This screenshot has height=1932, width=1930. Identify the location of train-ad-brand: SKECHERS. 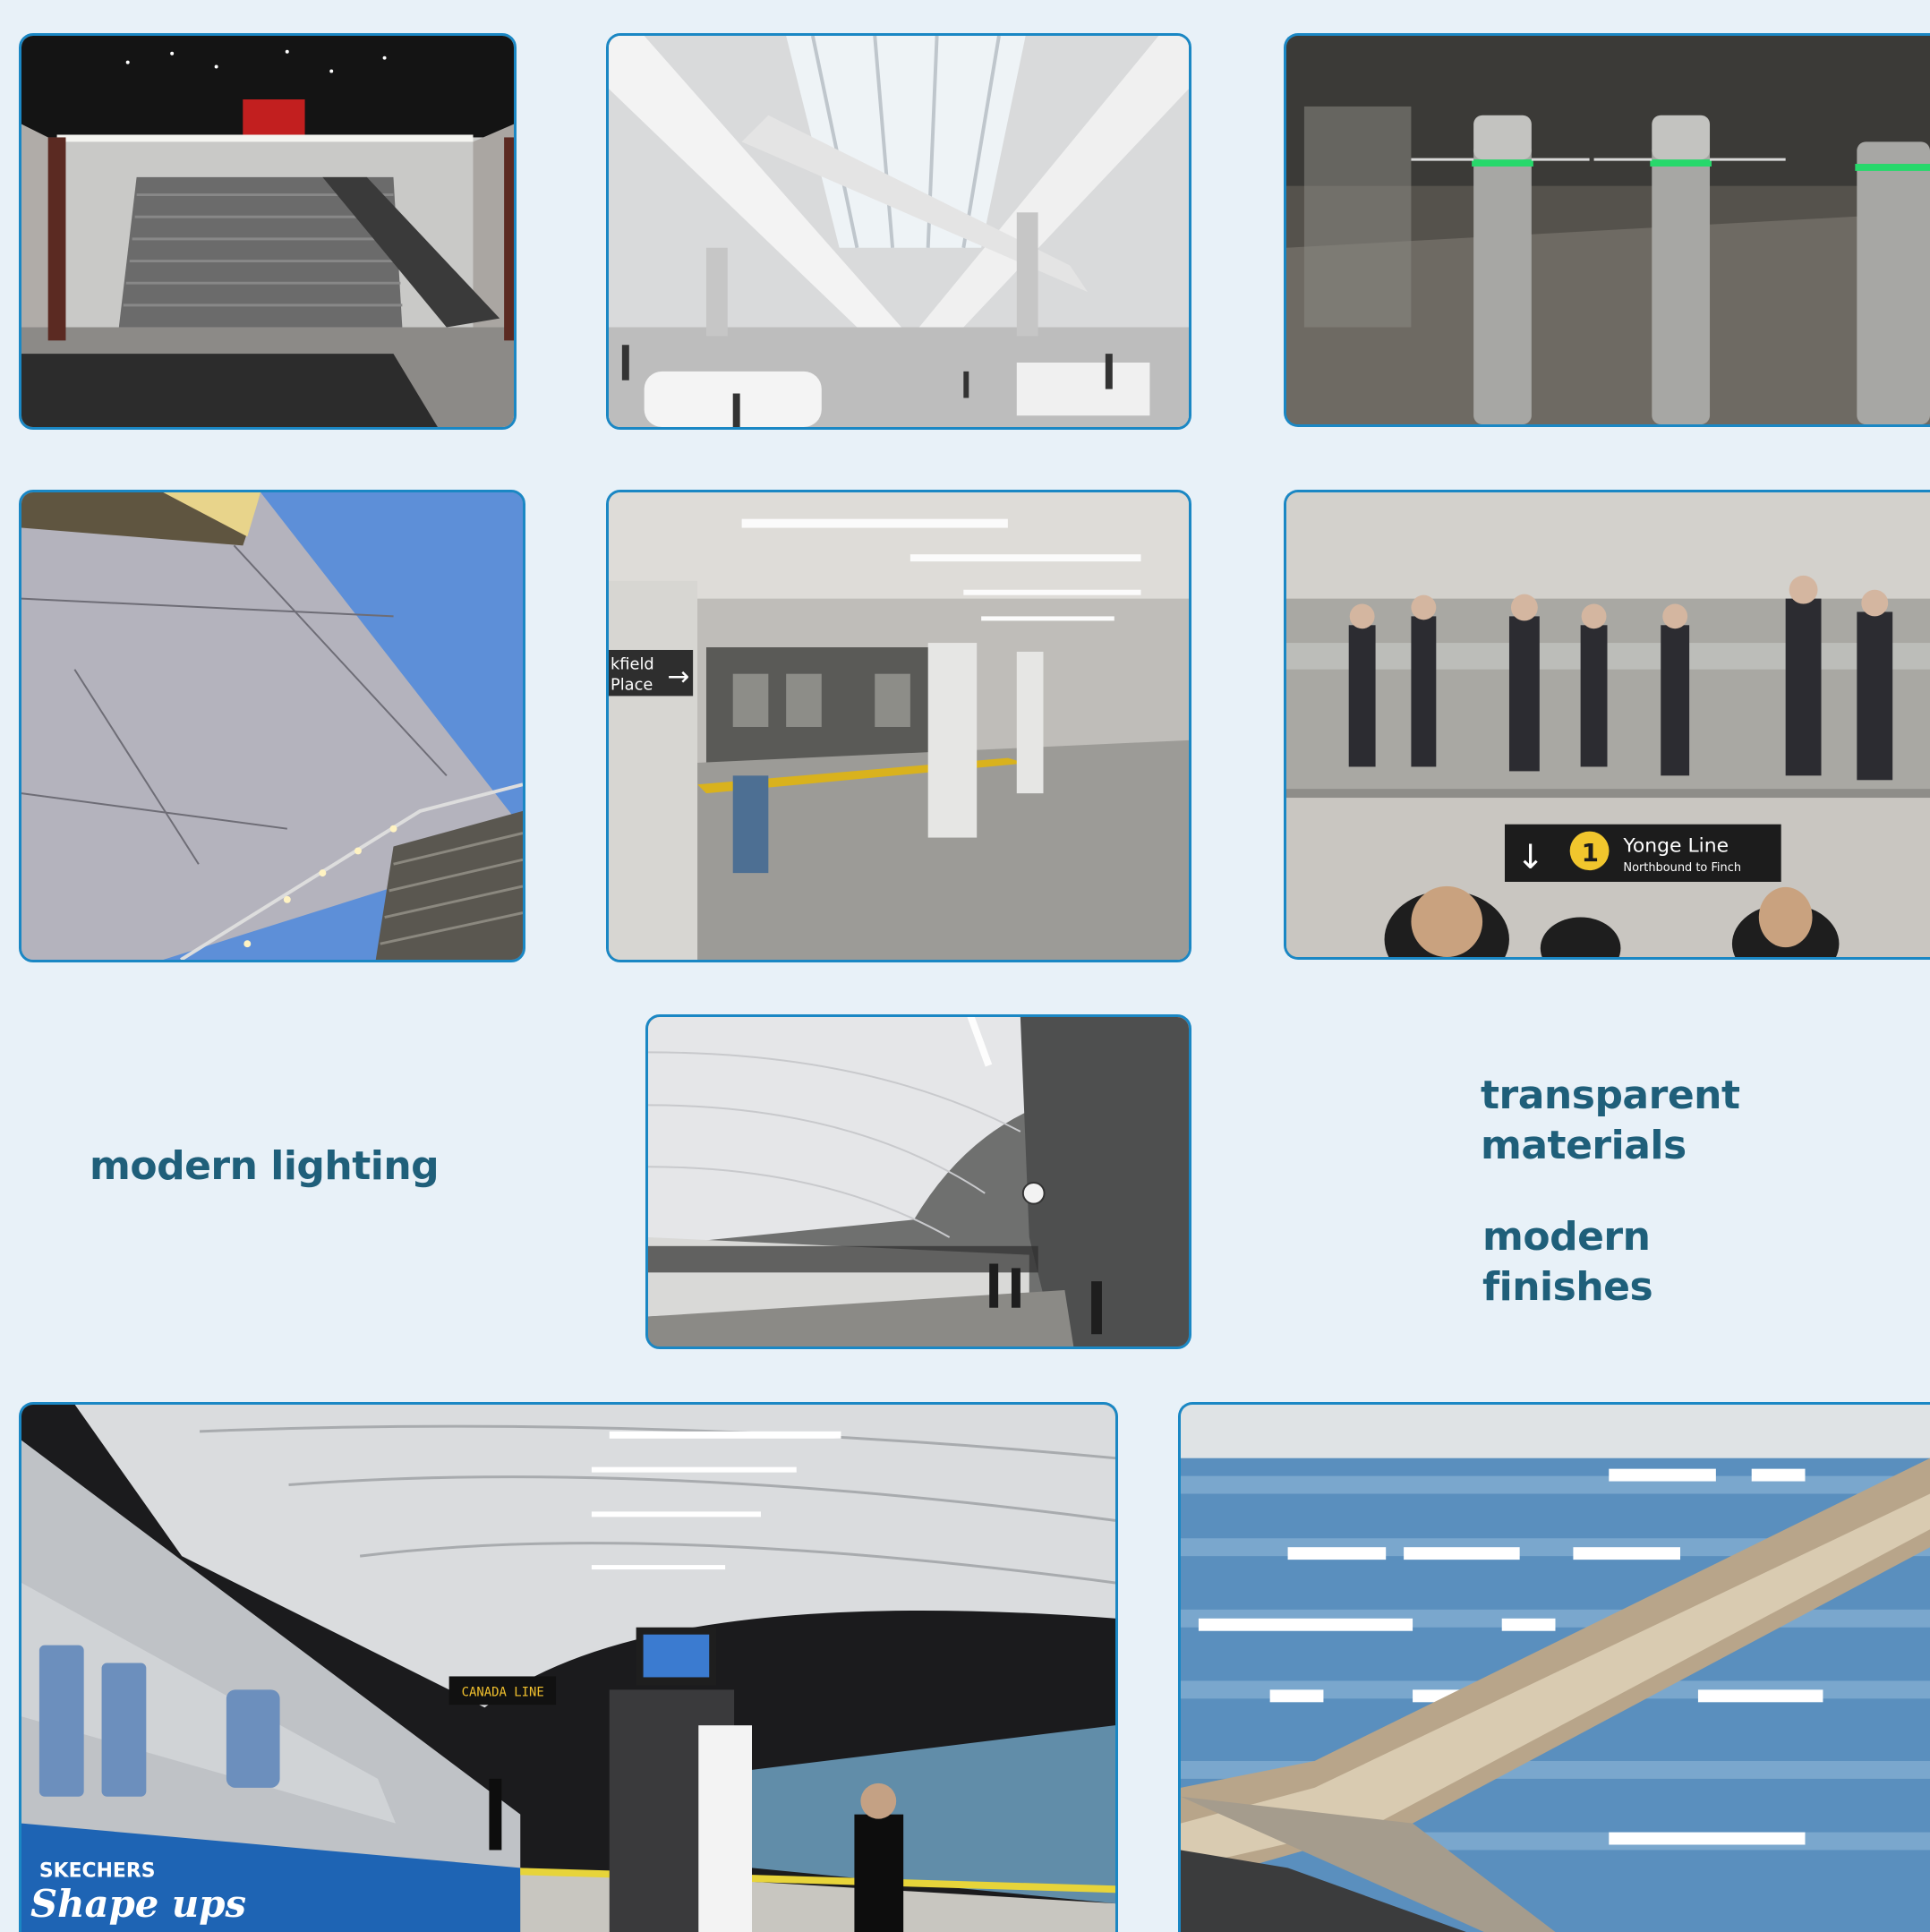
(98, 1870).